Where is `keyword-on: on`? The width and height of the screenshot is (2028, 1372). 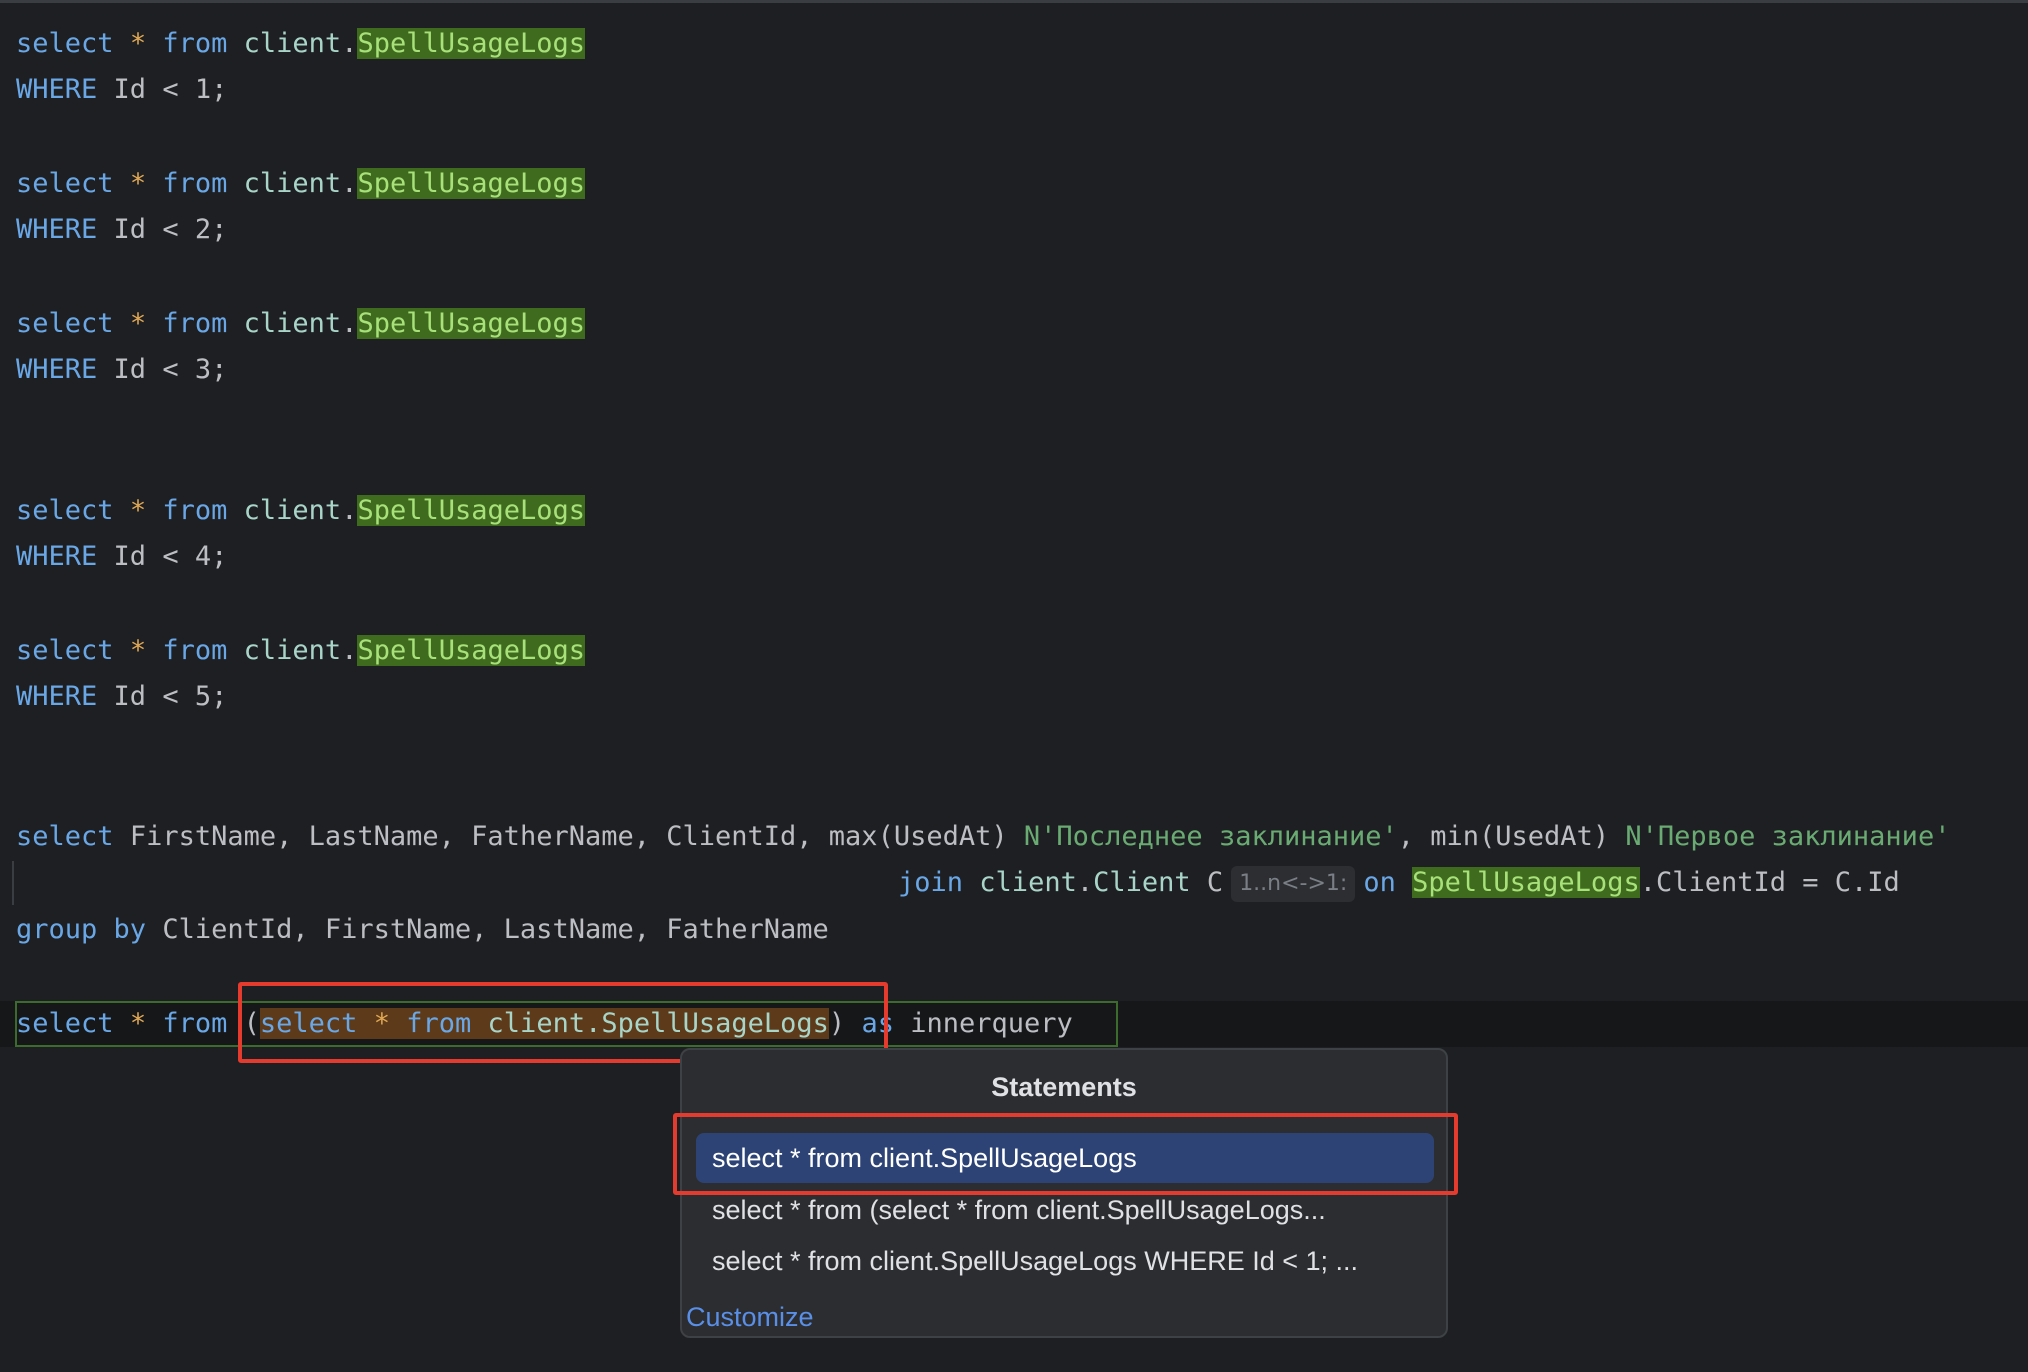 keyword-on: on is located at coordinates (1379, 882).